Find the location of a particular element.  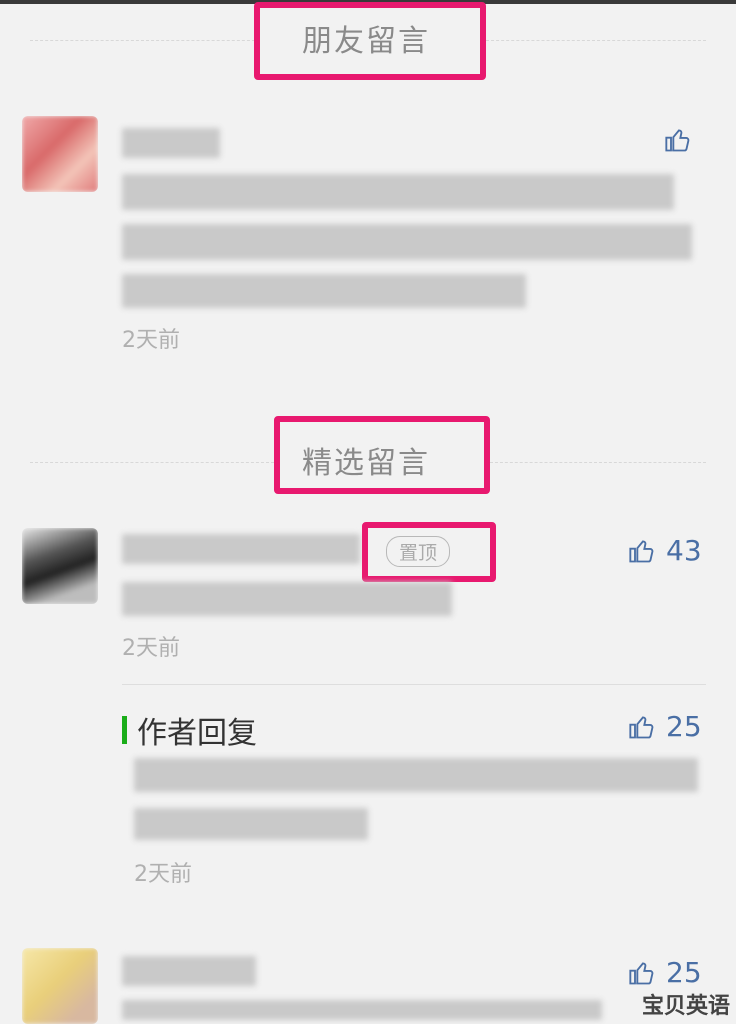

reply-separator is located at coordinates (414, 684).